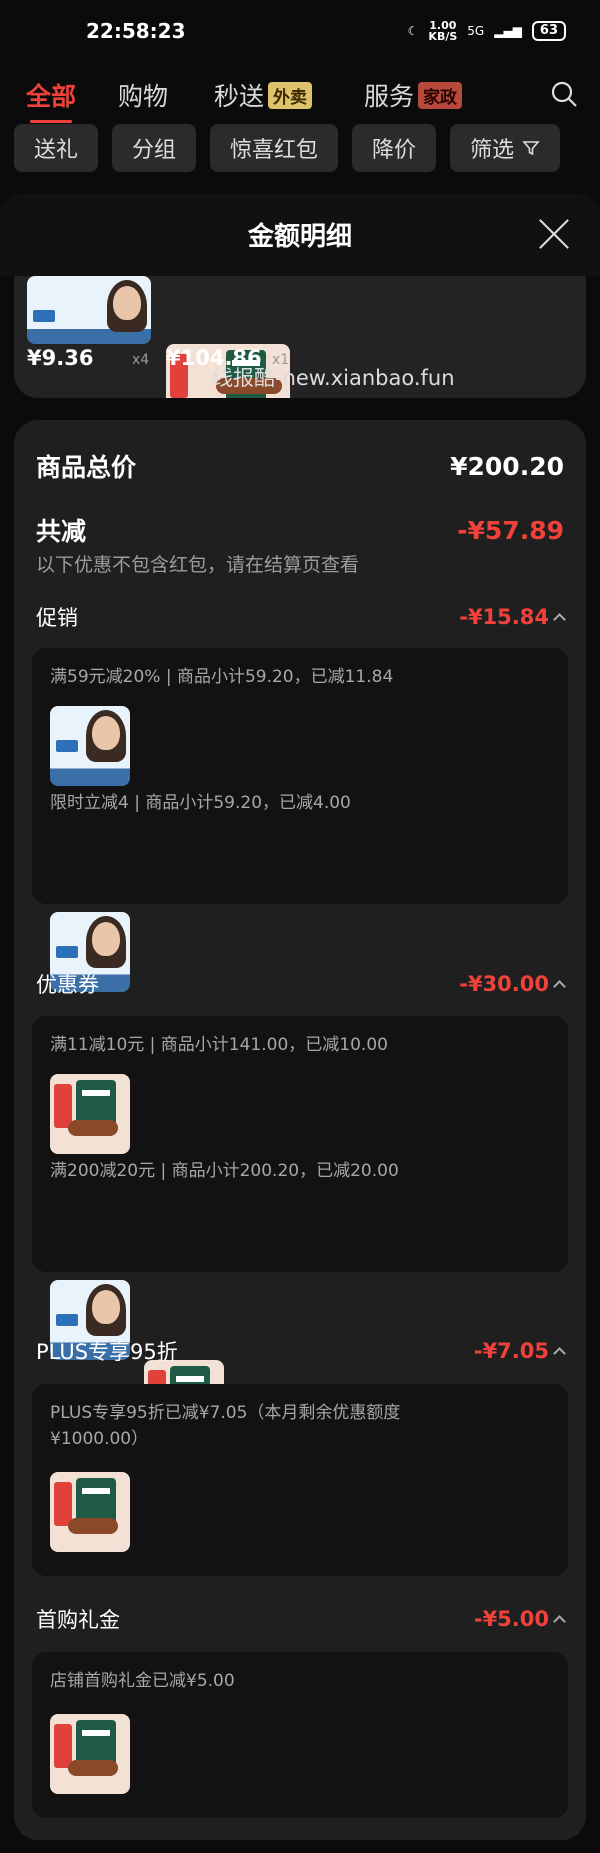  What do you see at coordinates (61, 531) in the screenshot?
I see `total-discount-label: 共减` at bounding box center [61, 531].